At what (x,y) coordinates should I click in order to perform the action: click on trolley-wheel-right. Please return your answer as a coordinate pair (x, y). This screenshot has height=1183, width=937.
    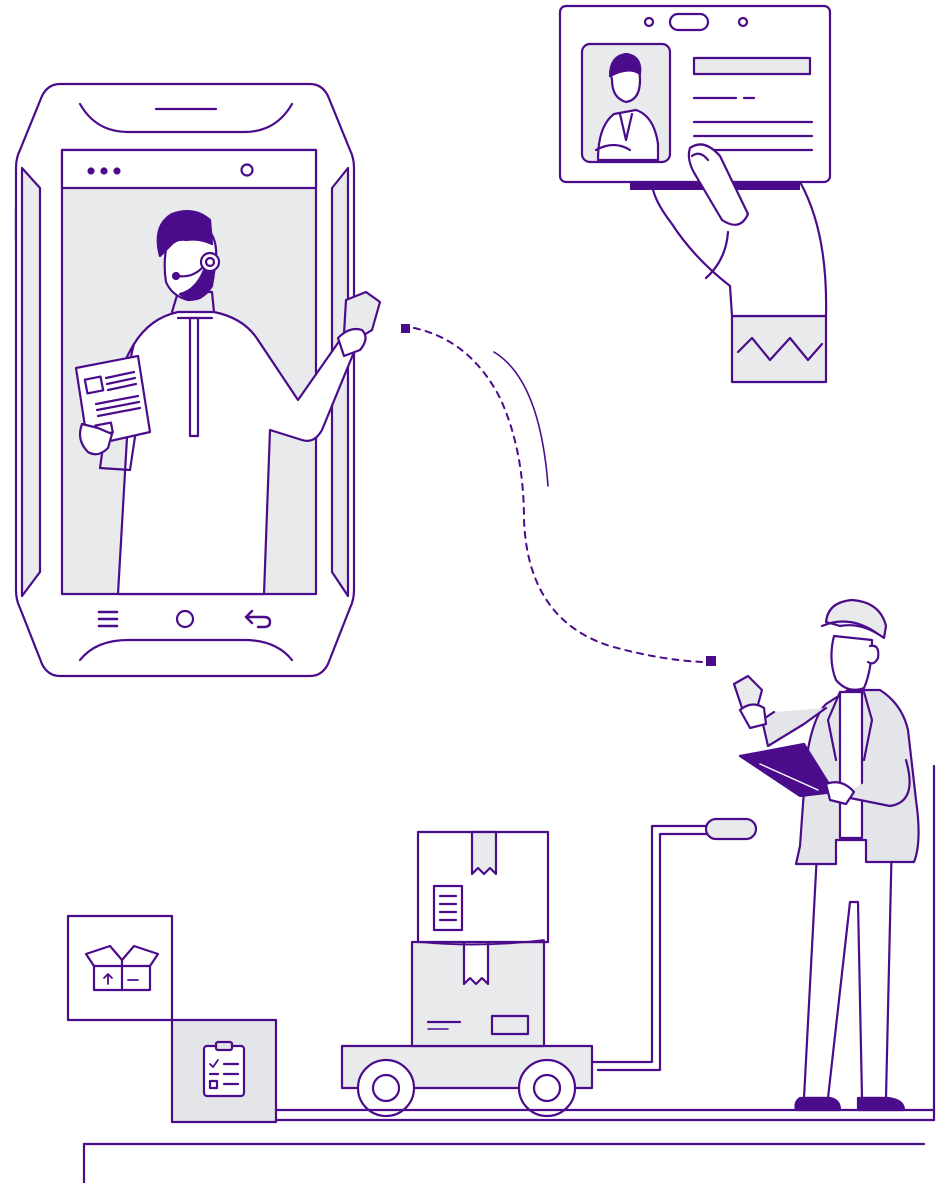
    Looking at the image, I should click on (547, 1088).